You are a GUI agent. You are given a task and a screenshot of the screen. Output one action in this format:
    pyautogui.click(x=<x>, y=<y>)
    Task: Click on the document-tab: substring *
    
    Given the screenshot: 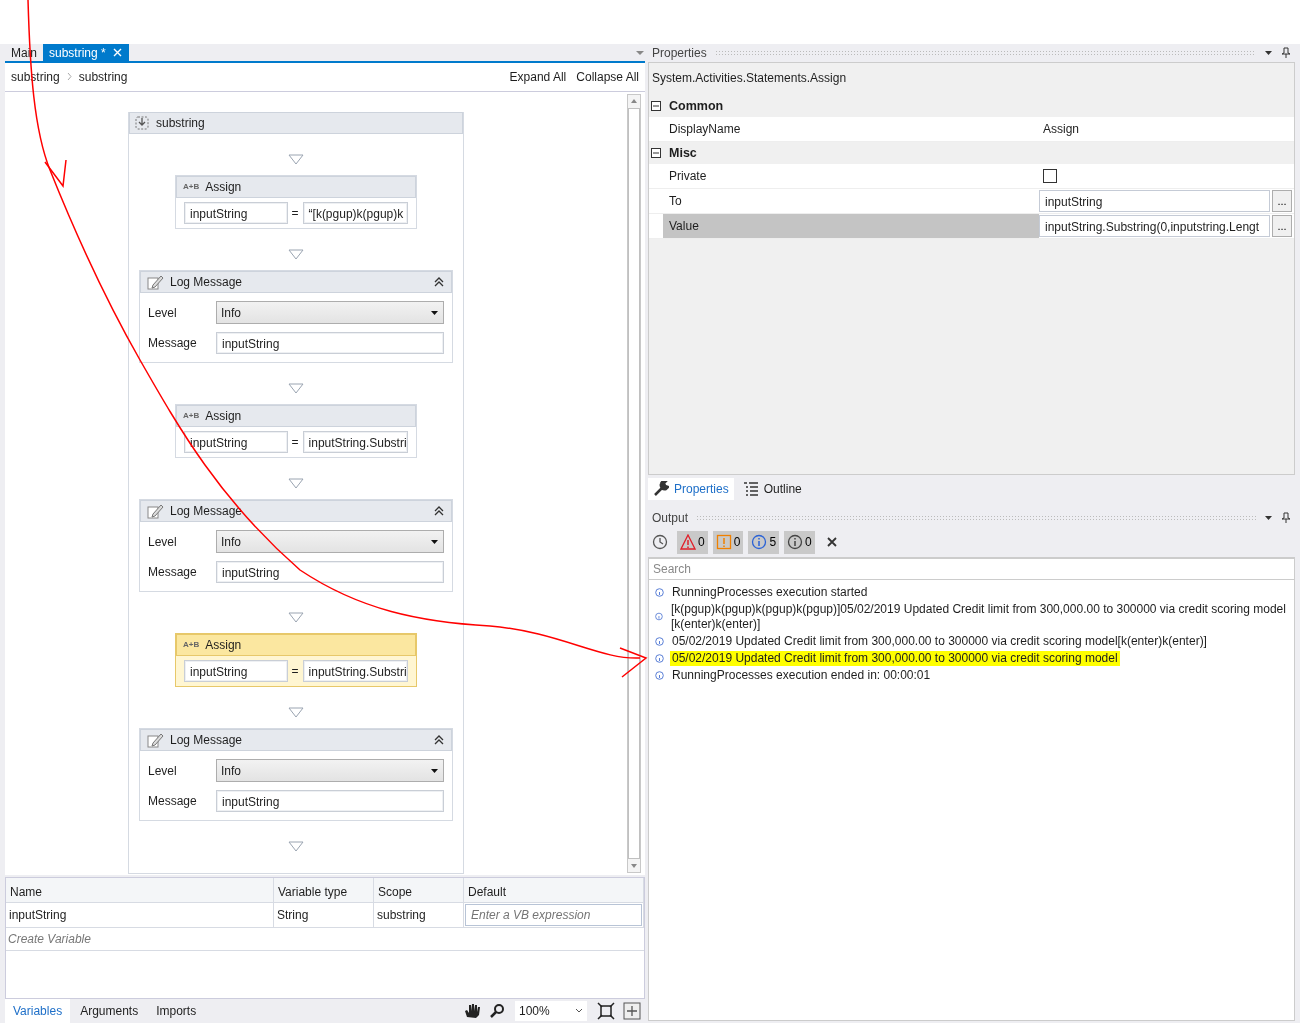 What is the action you would take?
    pyautogui.click(x=86, y=52)
    